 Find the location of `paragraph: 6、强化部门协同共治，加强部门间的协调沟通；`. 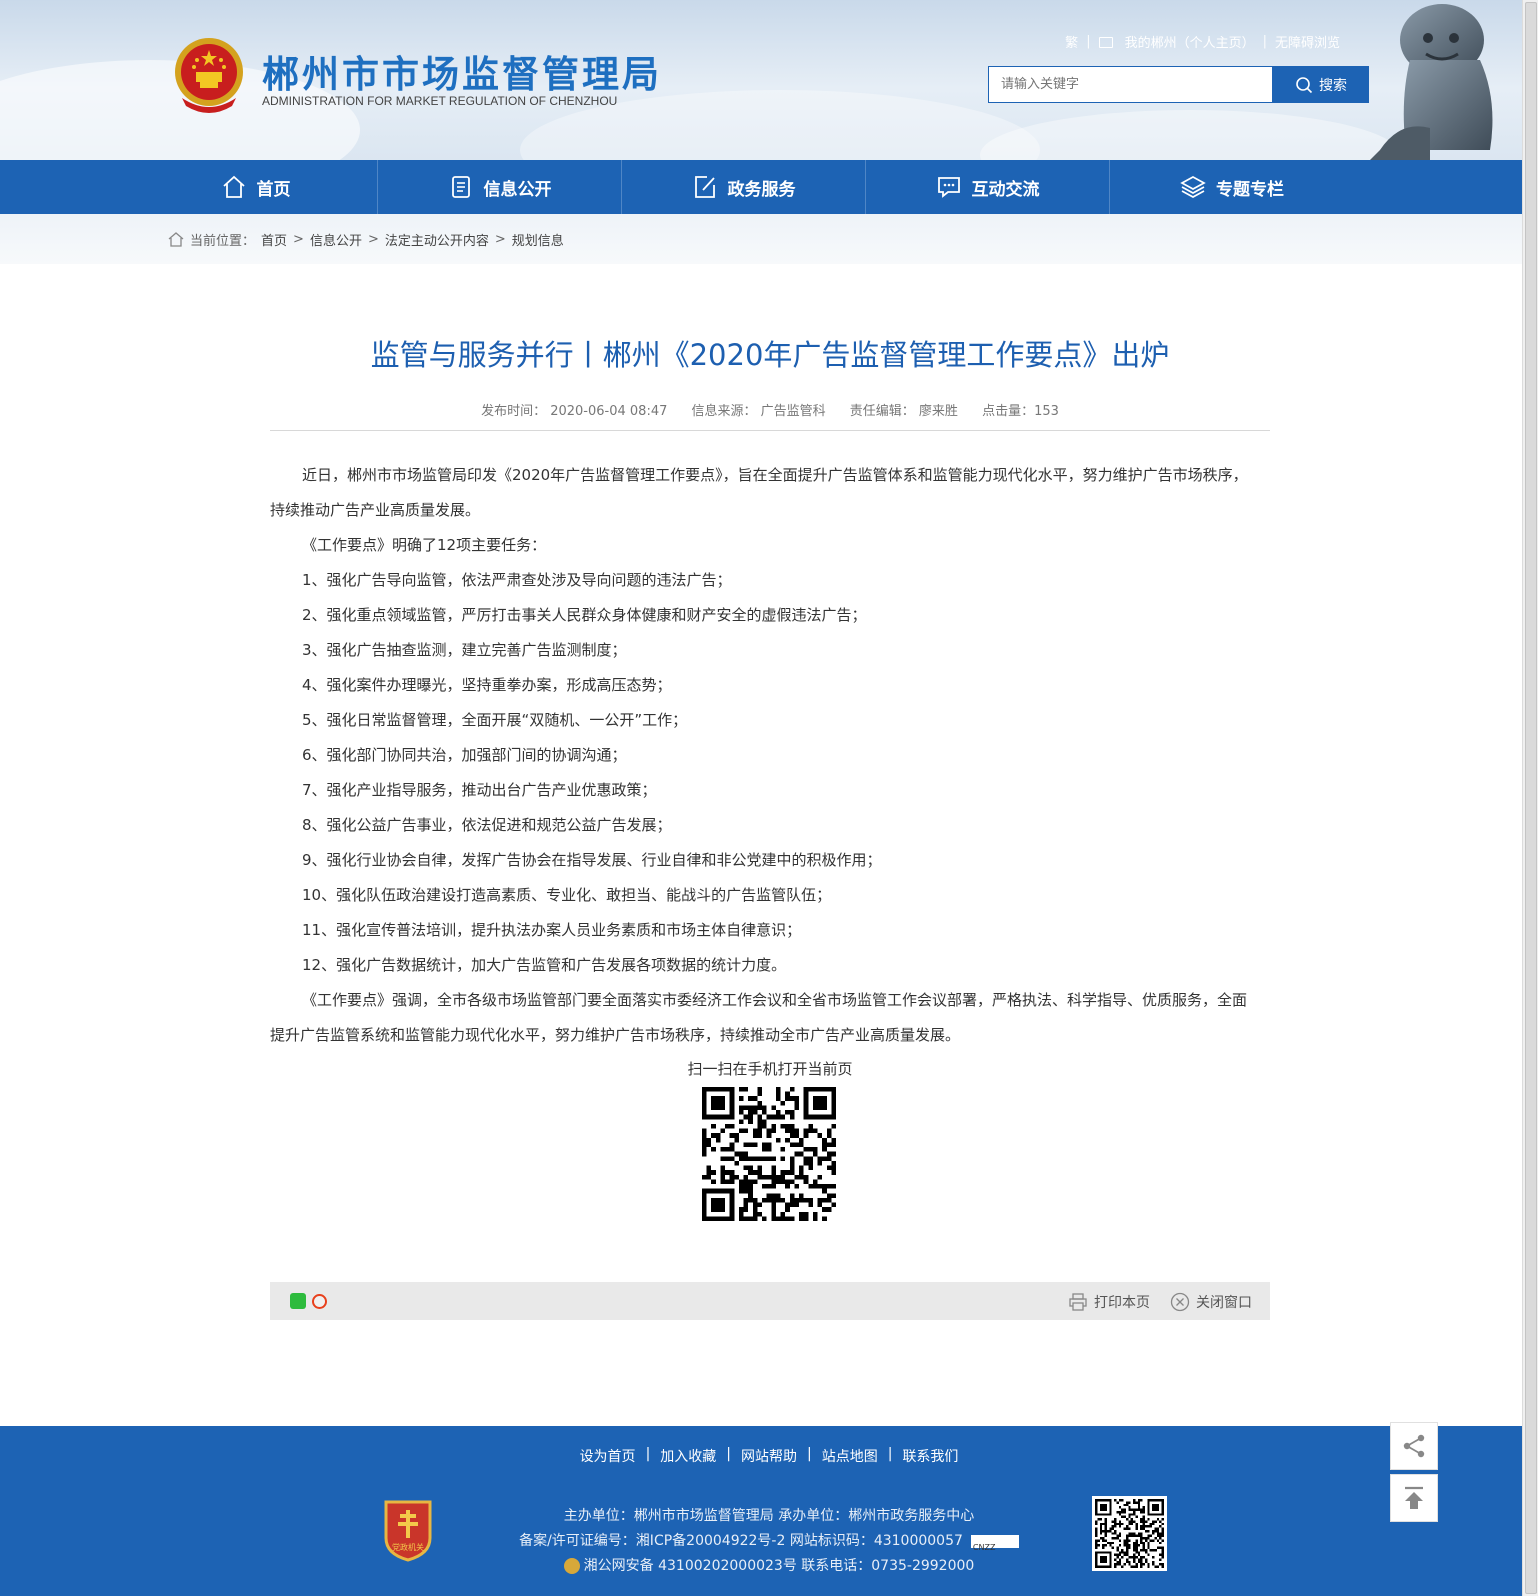

paragraph: 6、强化部门协同共治，加强部门间的协调沟通； is located at coordinates (464, 755).